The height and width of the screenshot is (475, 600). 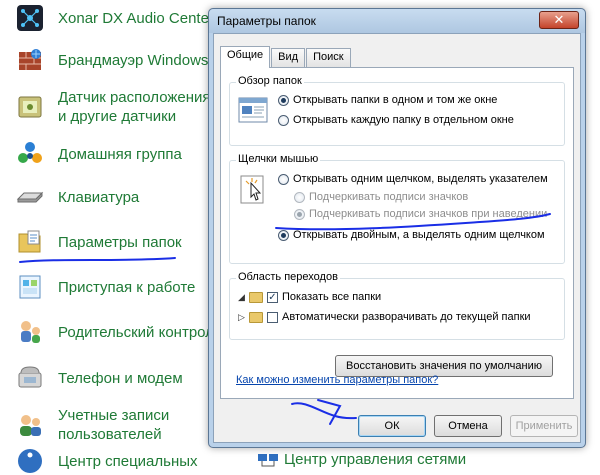 What do you see at coordinates (128, 461) in the screenshot?
I see `cp-label: Центр специальных` at bounding box center [128, 461].